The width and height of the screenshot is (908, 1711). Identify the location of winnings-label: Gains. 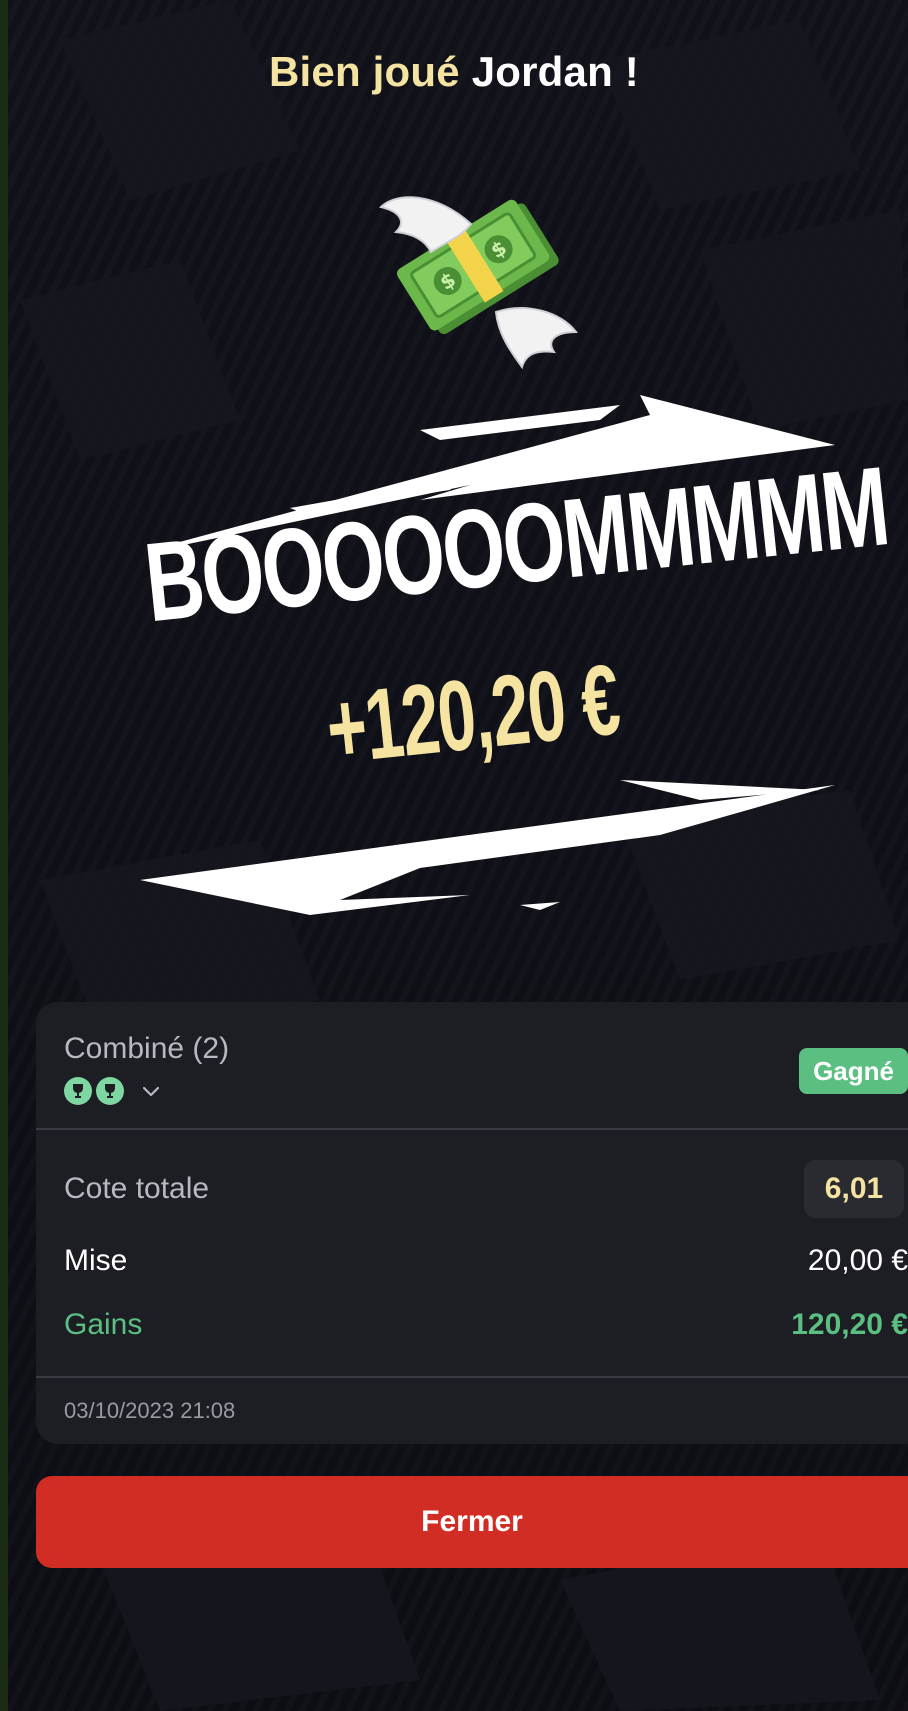
(103, 1324).